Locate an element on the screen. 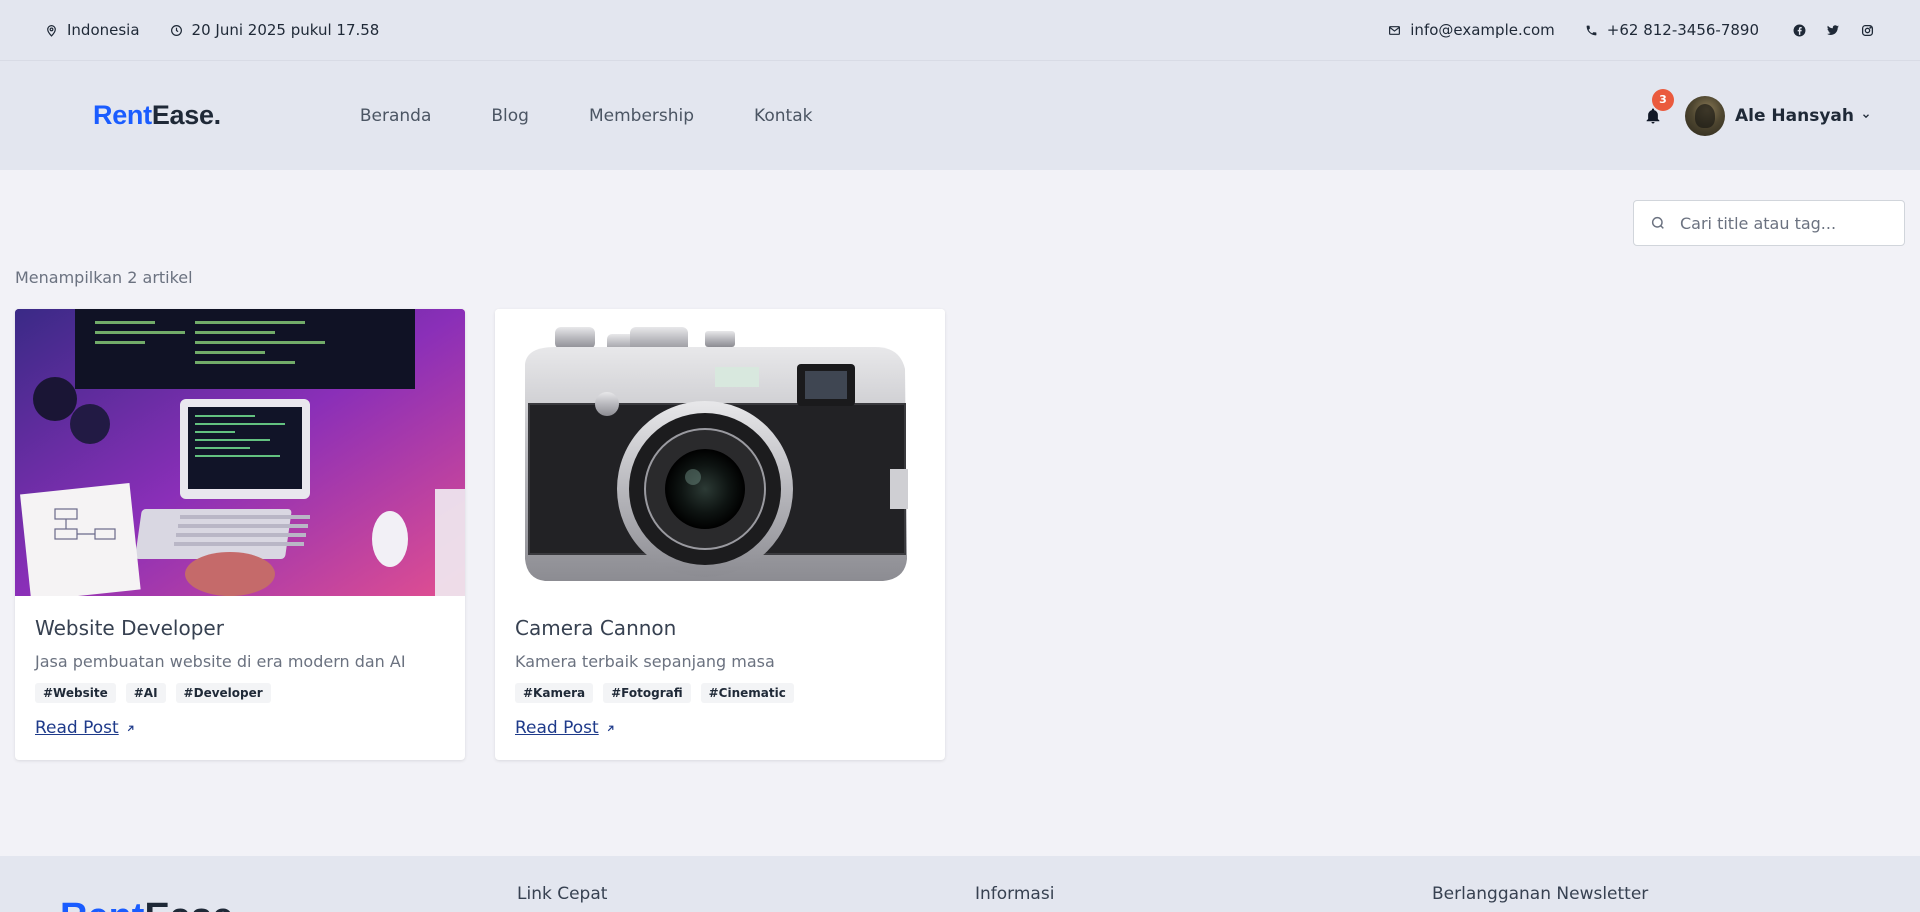 The height and width of the screenshot is (912, 1920). footer-brand-logo: RentEase is located at coordinates (146, 904).